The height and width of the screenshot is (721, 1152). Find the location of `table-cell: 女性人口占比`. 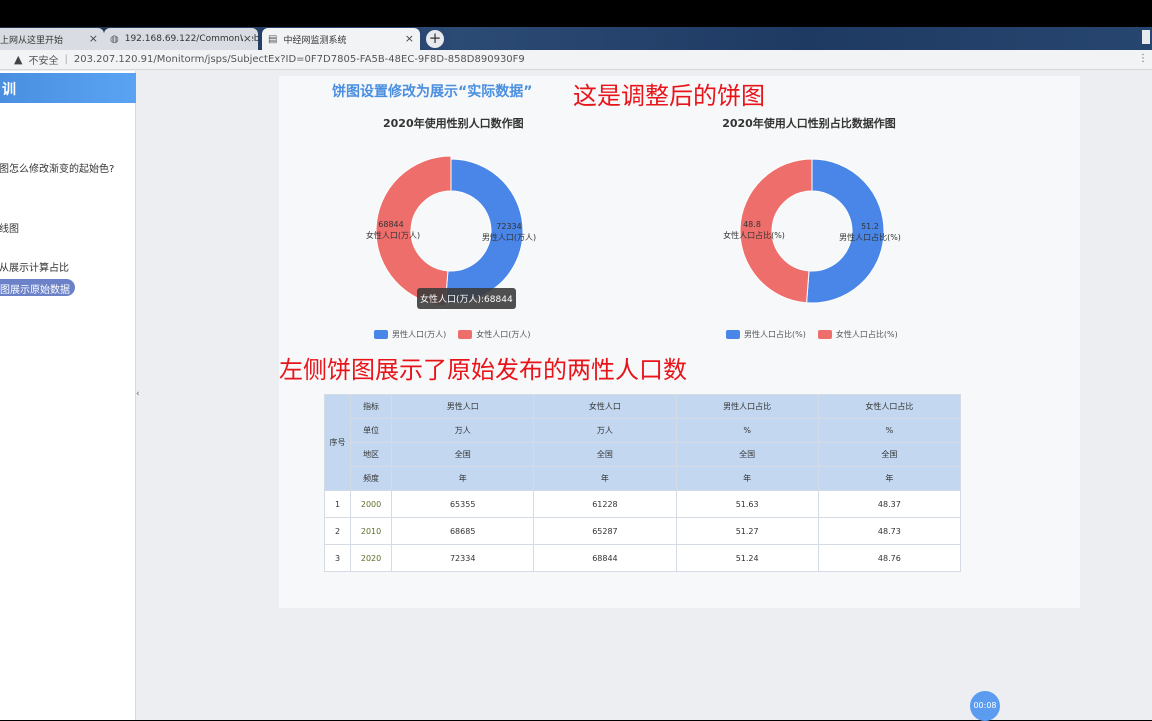

table-cell: 女性人口占比 is located at coordinates (889, 406).